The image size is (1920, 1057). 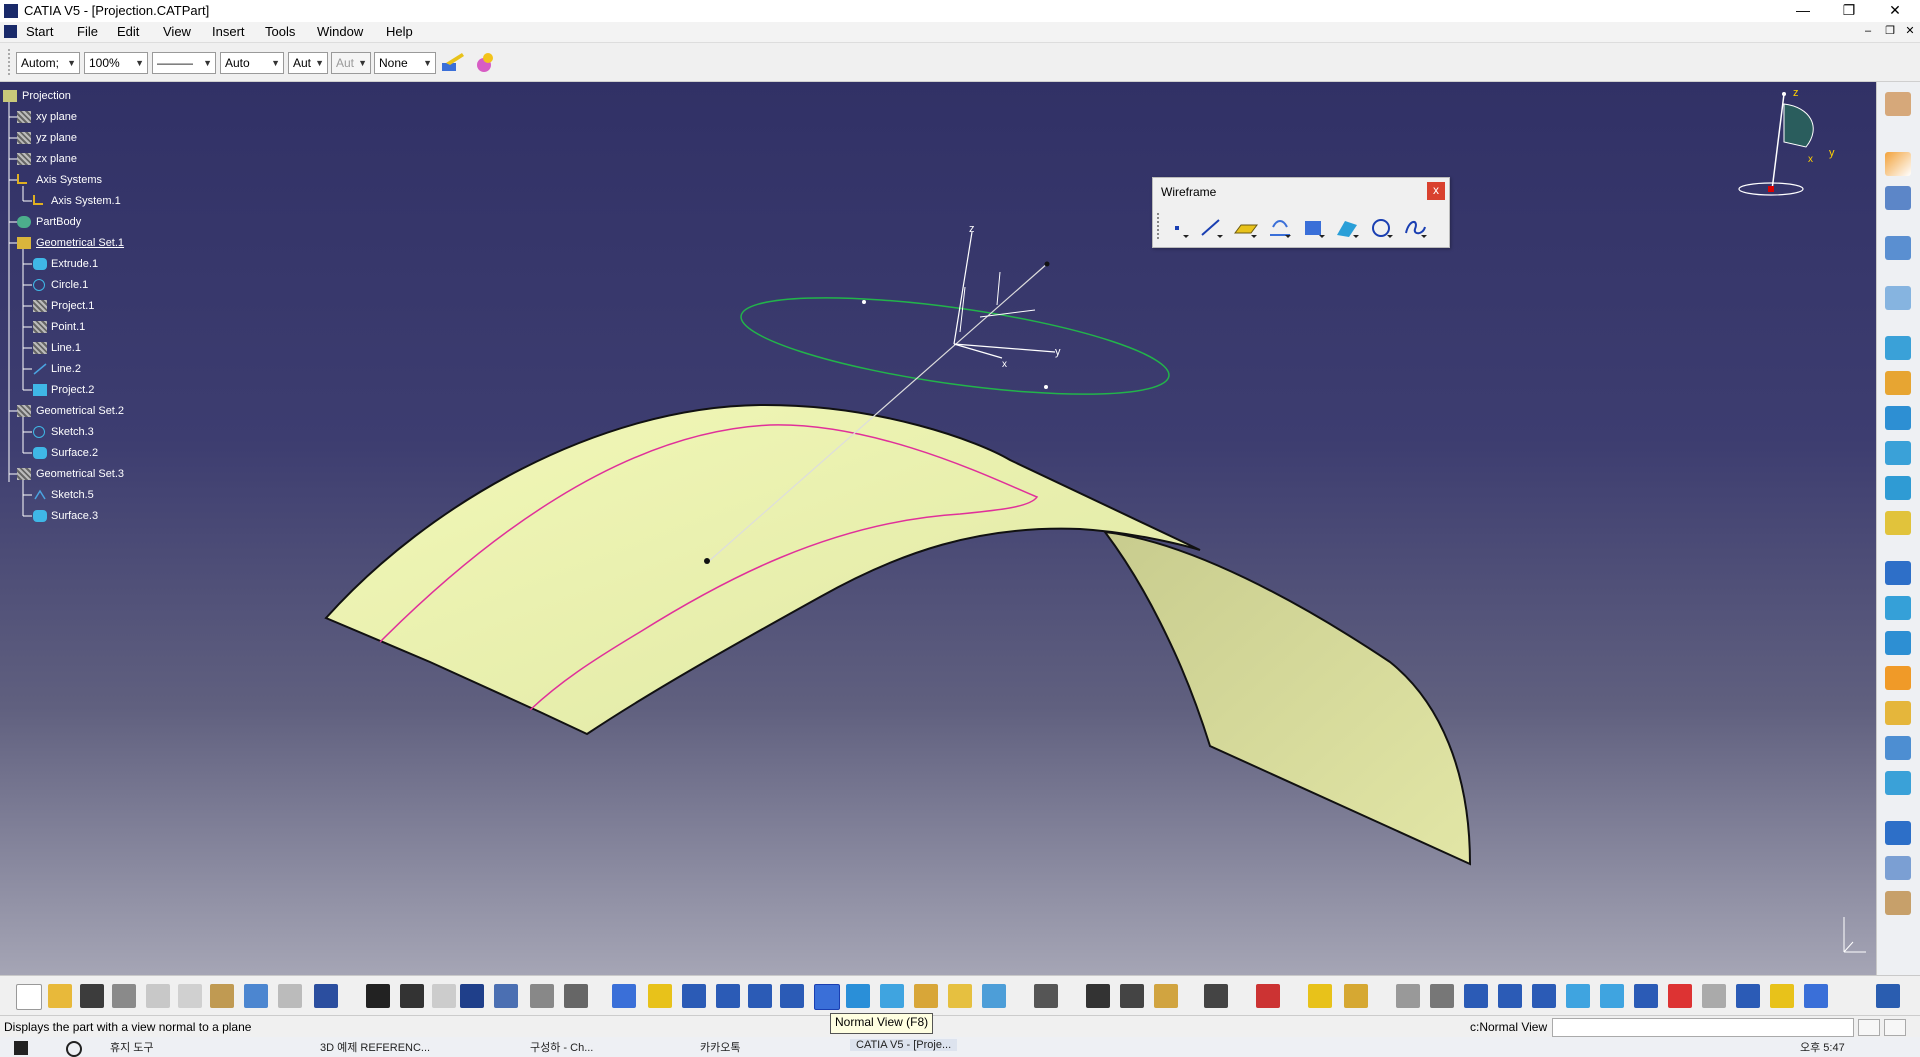 What do you see at coordinates (116, 63) in the screenshot?
I see `transparency-combo: 100% ▼` at bounding box center [116, 63].